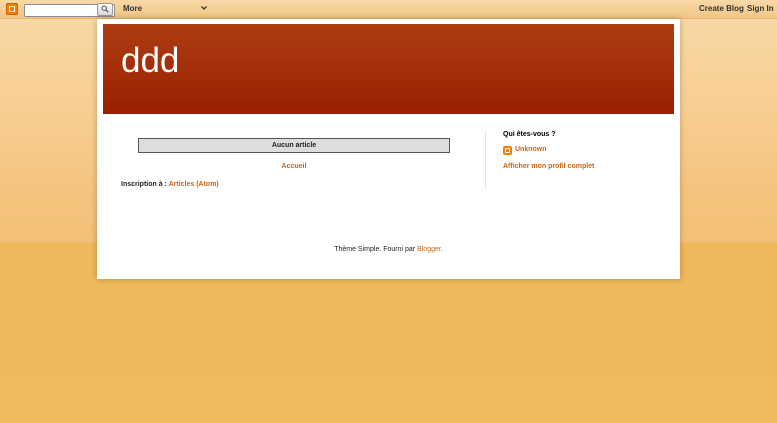 The image size is (777, 423). Describe the element at coordinates (429, 249) in the screenshot. I see `blogger-link: Blogger` at that location.